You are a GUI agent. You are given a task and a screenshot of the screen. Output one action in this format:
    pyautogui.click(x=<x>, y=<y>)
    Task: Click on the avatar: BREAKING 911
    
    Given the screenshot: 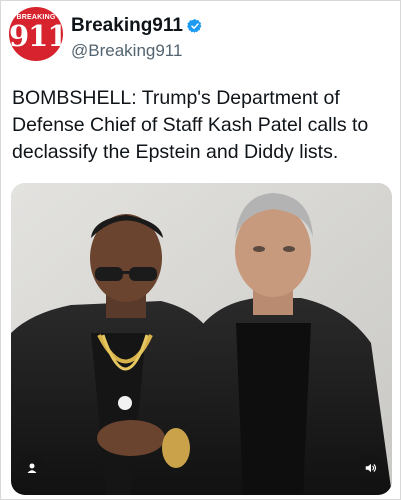 What is the action you would take?
    pyautogui.click(x=36, y=34)
    